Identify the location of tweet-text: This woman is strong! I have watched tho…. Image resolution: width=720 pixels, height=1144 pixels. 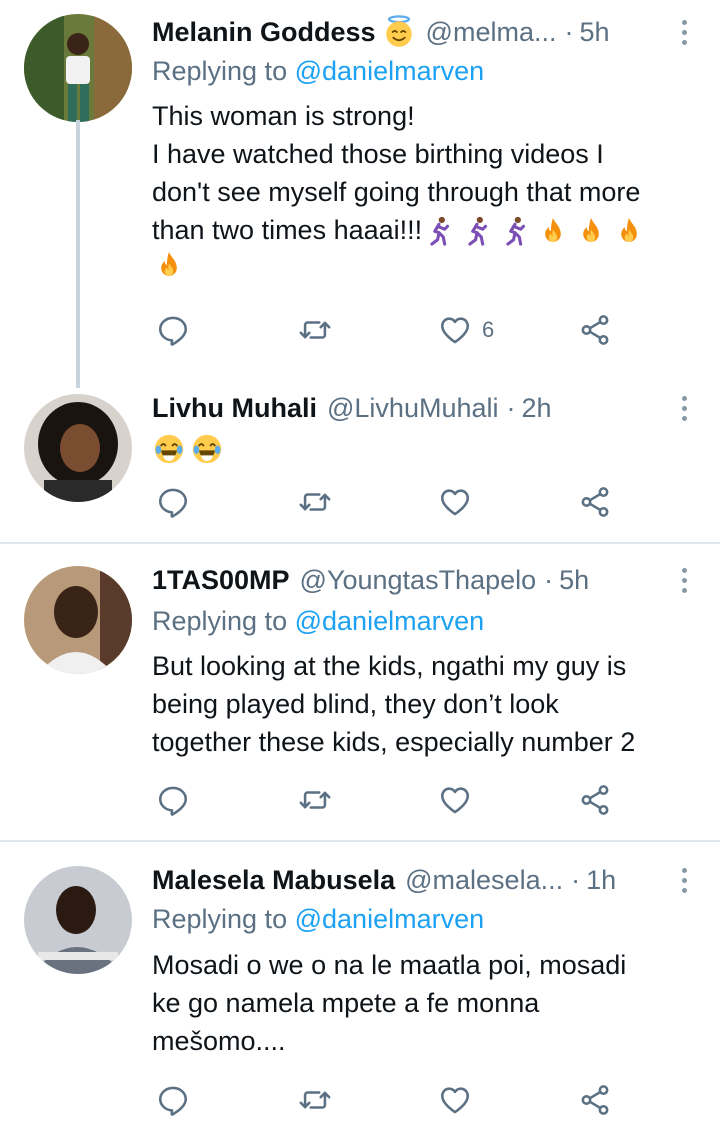
(427, 192).